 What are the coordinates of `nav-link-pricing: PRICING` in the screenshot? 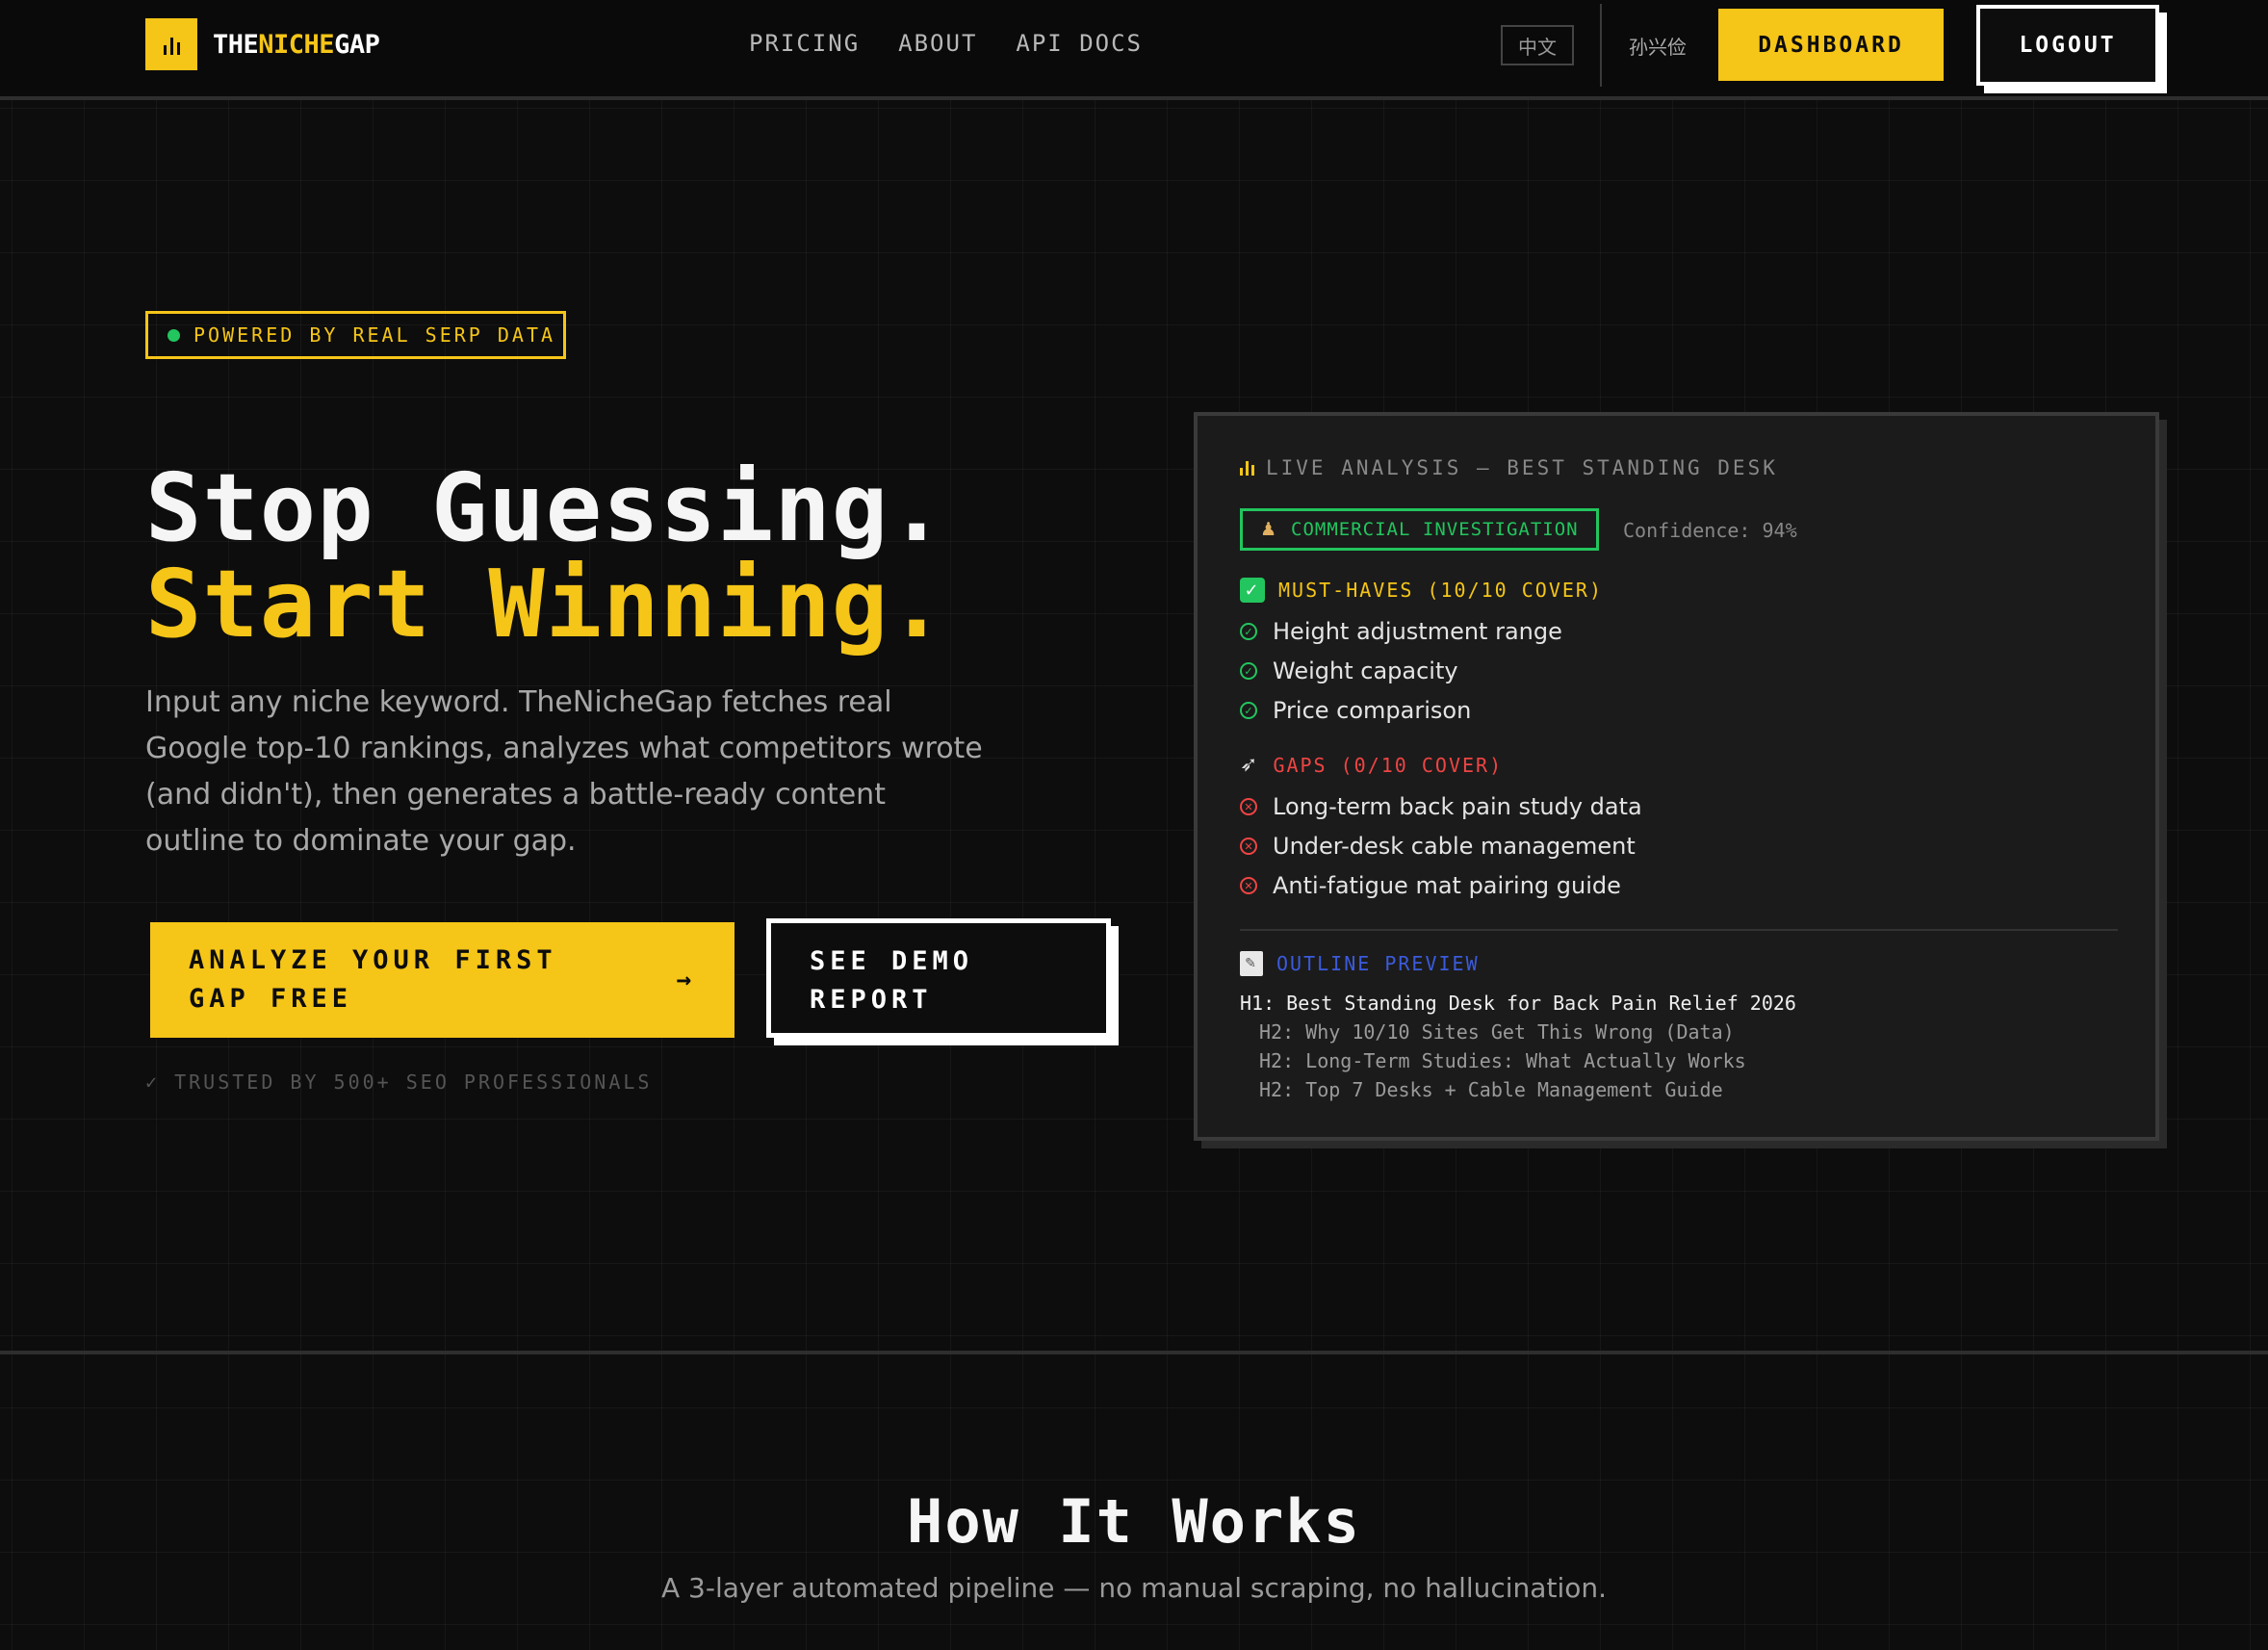 It's located at (805, 43).